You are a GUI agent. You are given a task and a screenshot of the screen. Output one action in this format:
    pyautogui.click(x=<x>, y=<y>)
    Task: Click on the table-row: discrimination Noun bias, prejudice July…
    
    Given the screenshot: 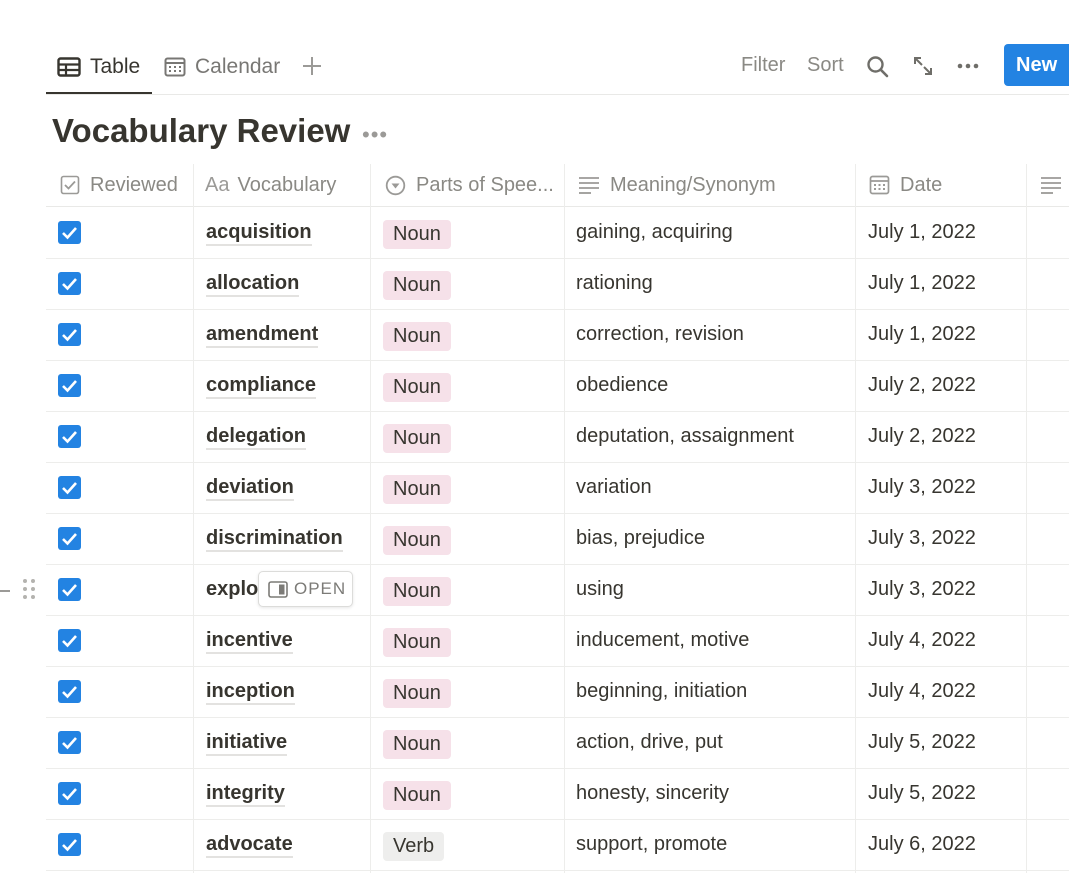 What is the action you would take?
    pyautogui.click(x=557, y=539)
    